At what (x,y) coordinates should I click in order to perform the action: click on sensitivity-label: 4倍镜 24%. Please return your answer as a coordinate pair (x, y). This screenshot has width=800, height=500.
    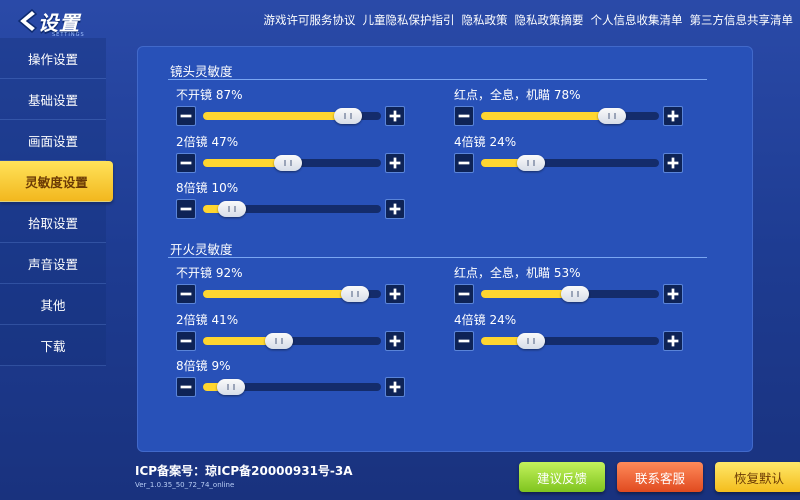
    Looking at the image, I should click on (485, 320).